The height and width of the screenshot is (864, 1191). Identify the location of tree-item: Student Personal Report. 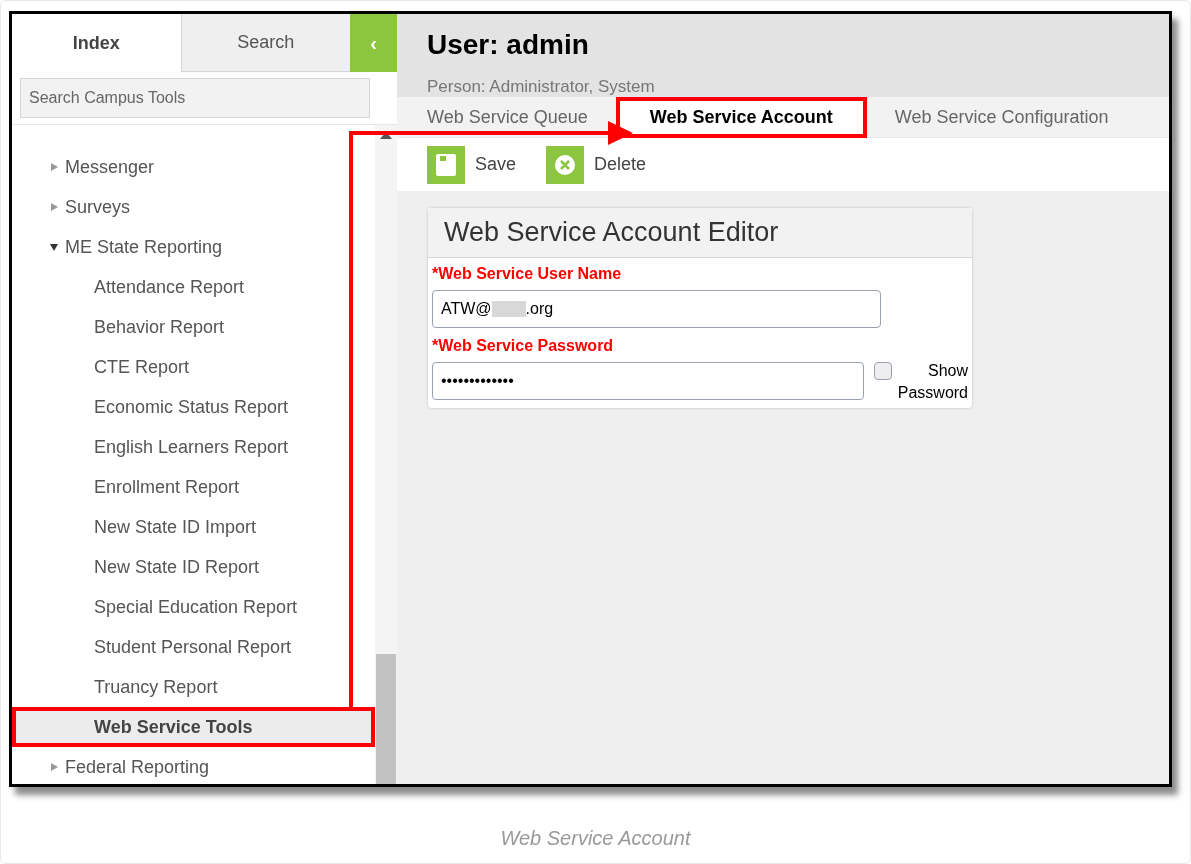
(193, 647).